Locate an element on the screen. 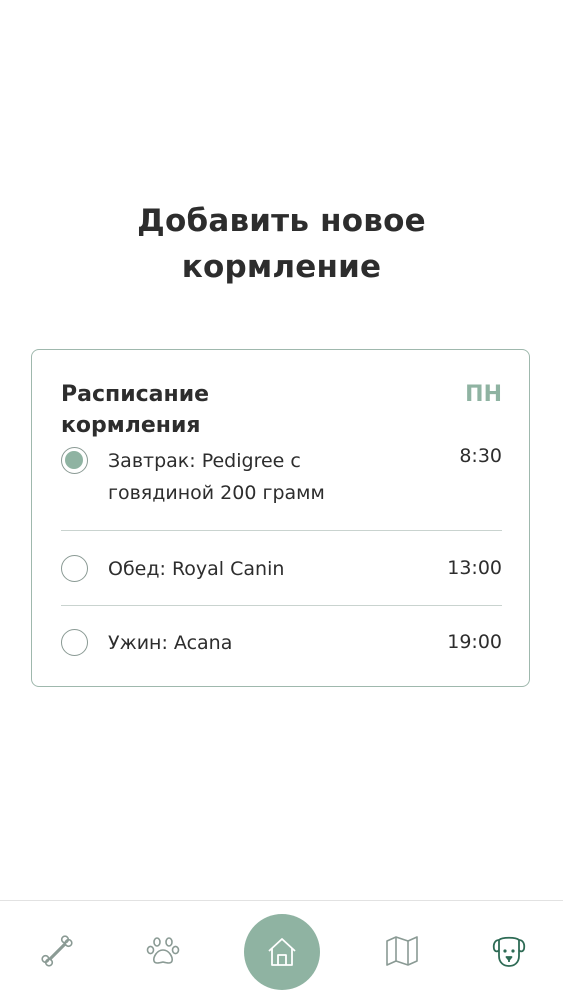 The width and height of the screenshot is (563, 1000). meal-label-dinner: Ужин: Acana is located at coordinates (170, 643).